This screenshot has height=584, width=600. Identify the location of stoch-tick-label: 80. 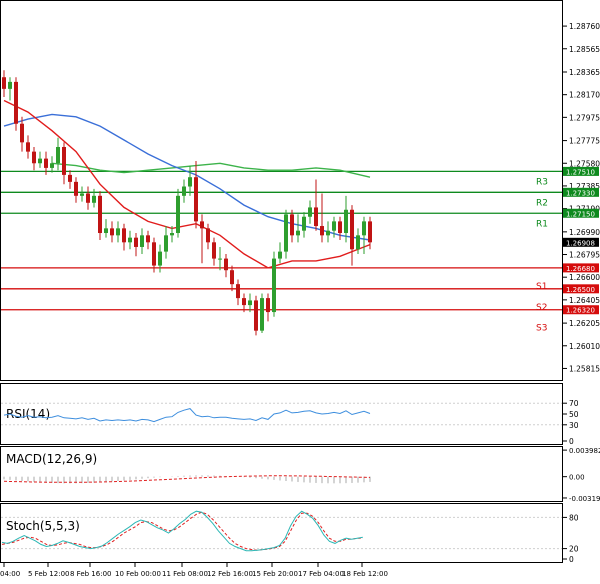
(574, 517).